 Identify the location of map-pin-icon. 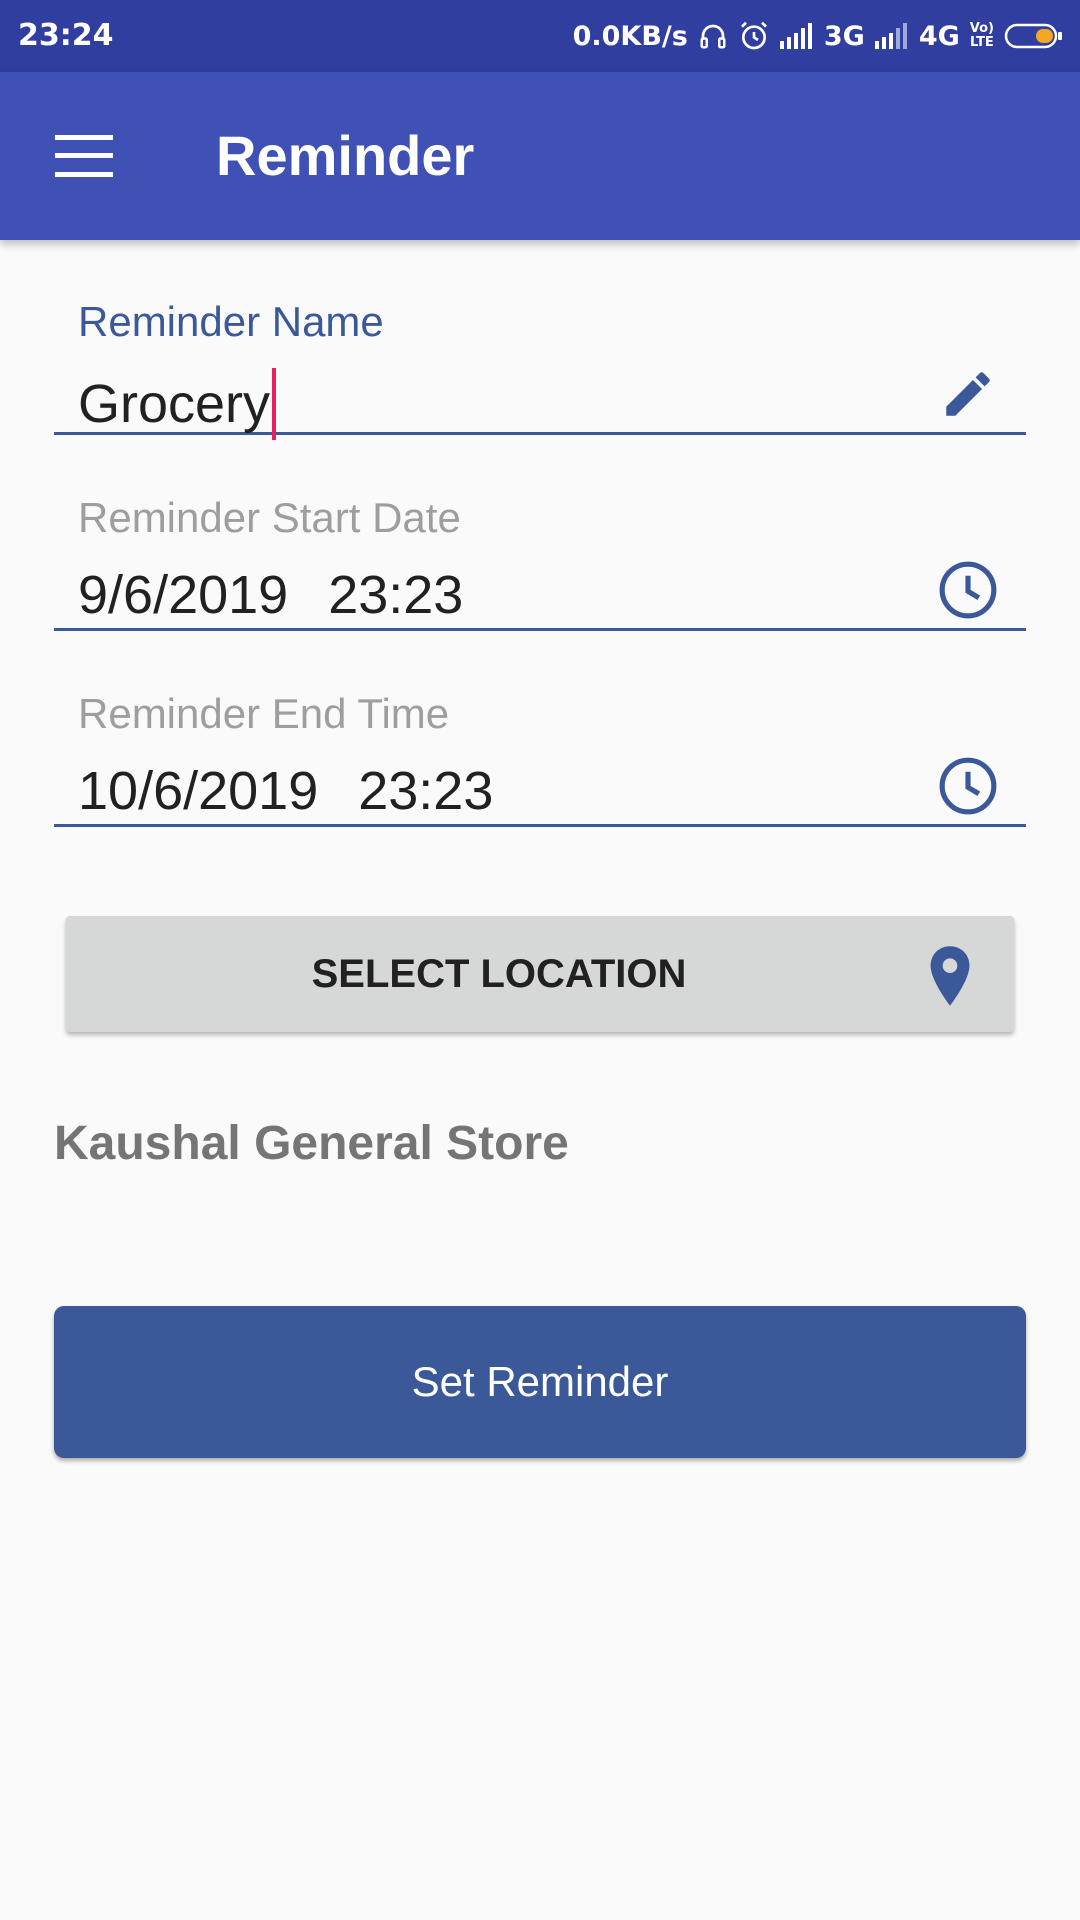
(950, 976).